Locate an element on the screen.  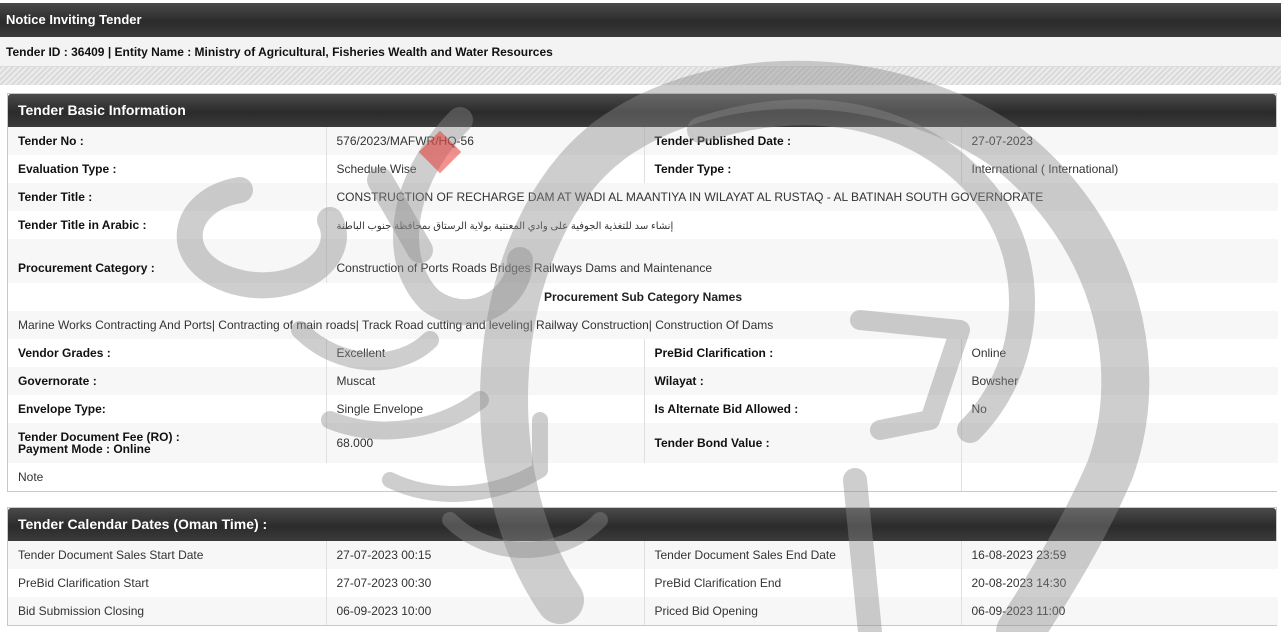
calendar-value: 06-09-2023 10:00 is located at coordinates (485, 611).